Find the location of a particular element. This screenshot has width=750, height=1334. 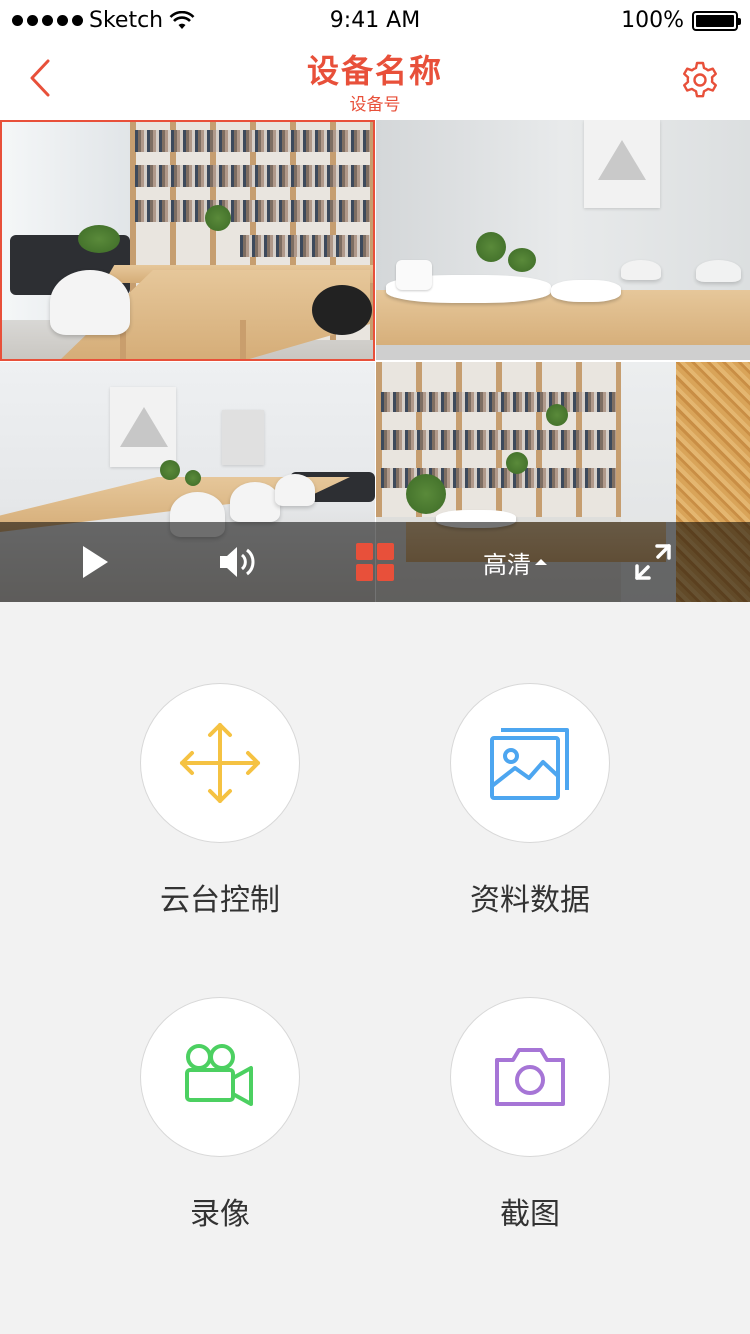

caret-up-icon is located at coordinates (541, 562).